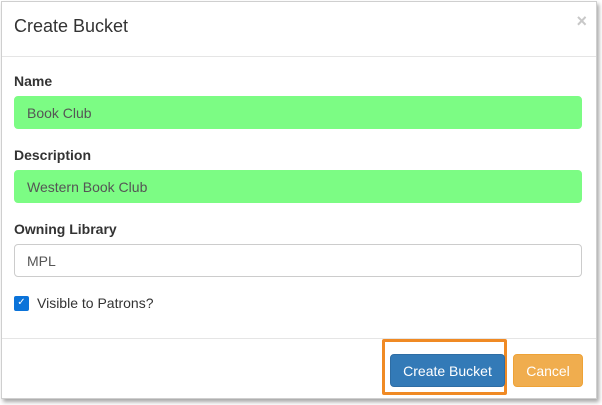 The image size is (602, 405). I want to click on name-label: Name, so click(33, 81).